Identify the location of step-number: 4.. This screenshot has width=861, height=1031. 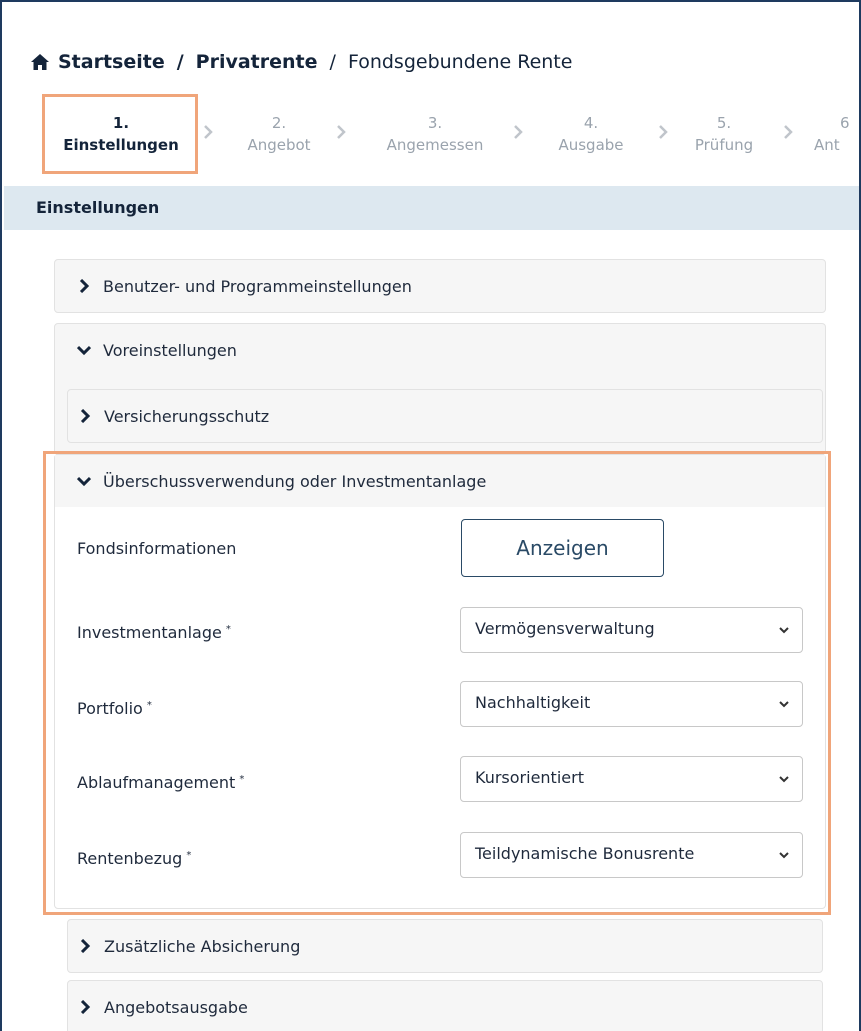
(591, 123).